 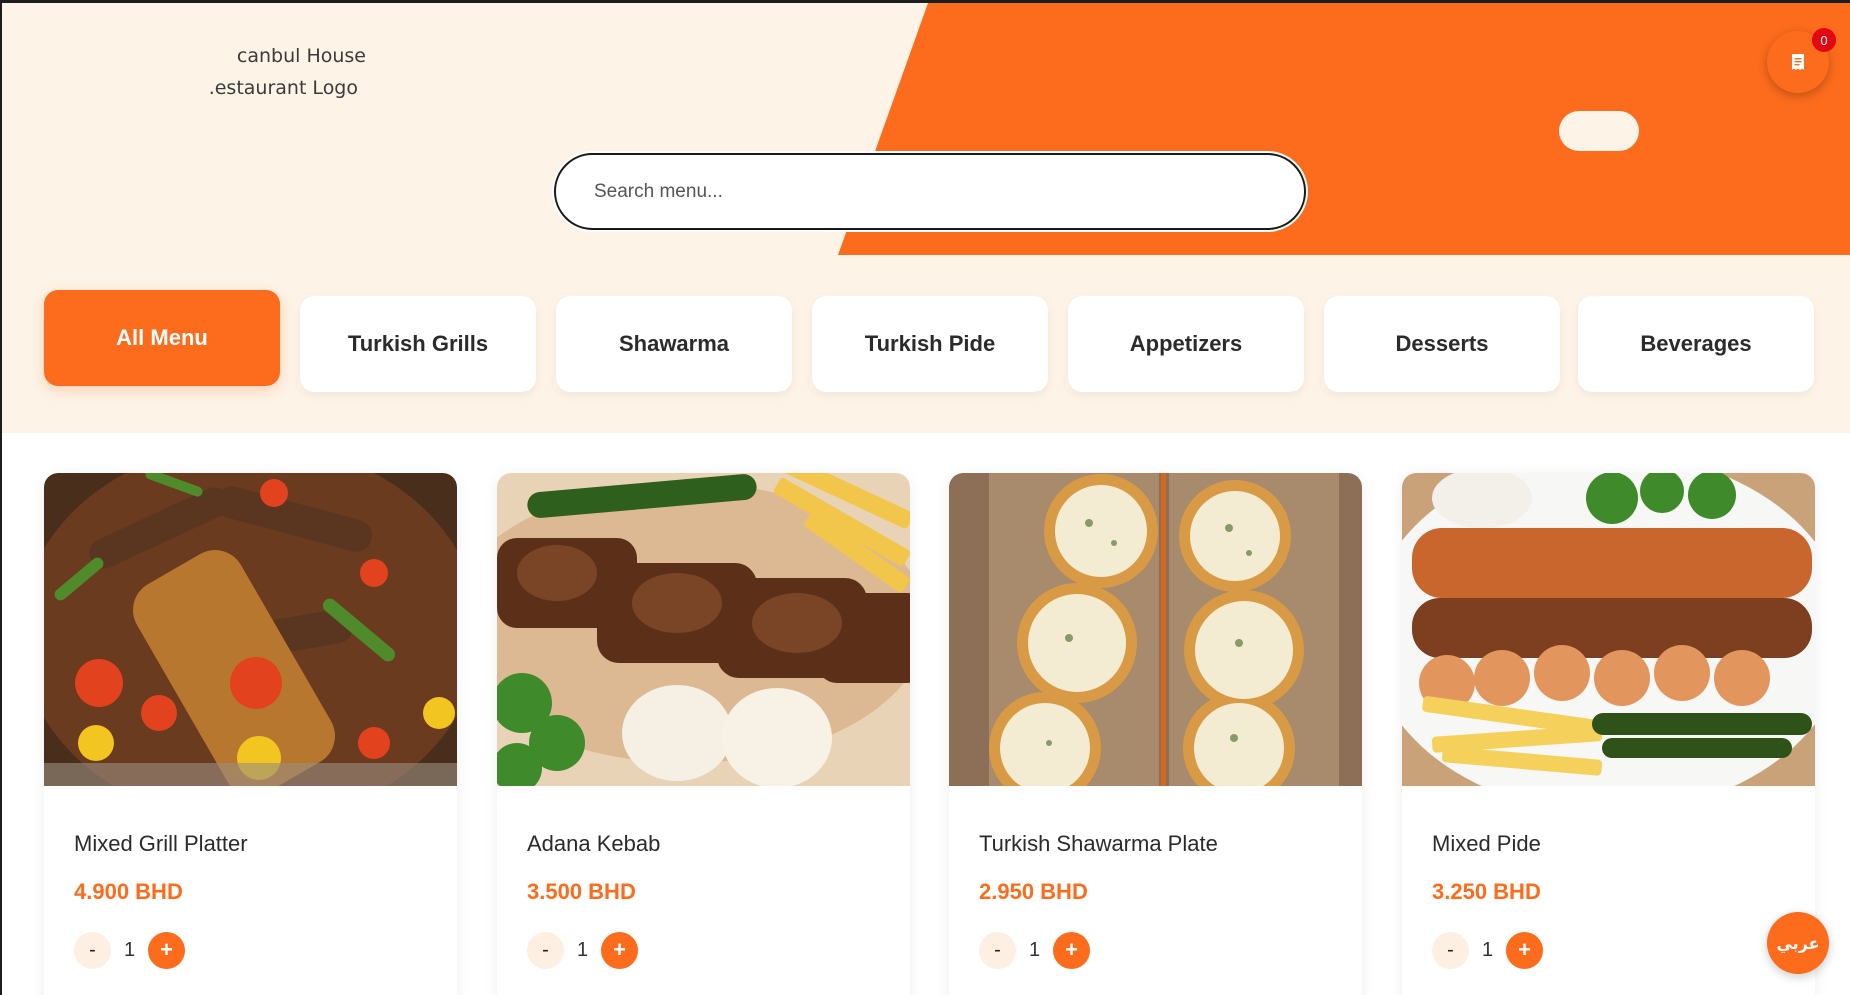 I want to click on product-price: 3.250 BHD, so click(x=1486, y=891).